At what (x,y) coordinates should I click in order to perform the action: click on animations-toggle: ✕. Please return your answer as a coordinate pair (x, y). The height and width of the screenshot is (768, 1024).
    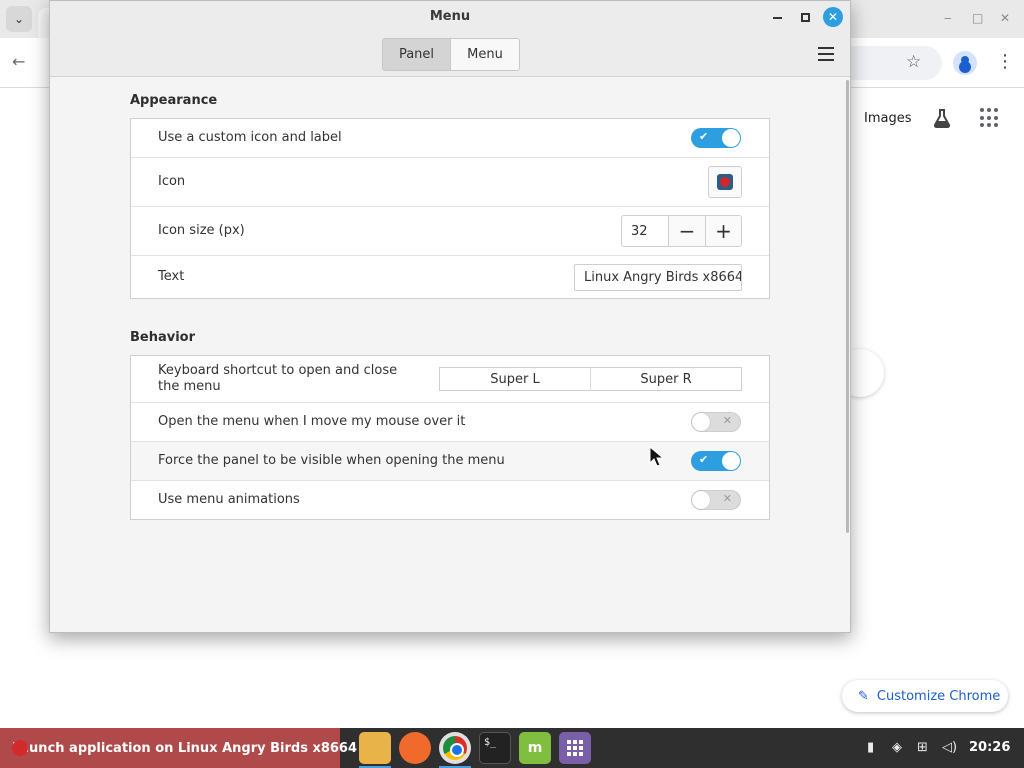
    Looking at the image, I should click on (716, 500).